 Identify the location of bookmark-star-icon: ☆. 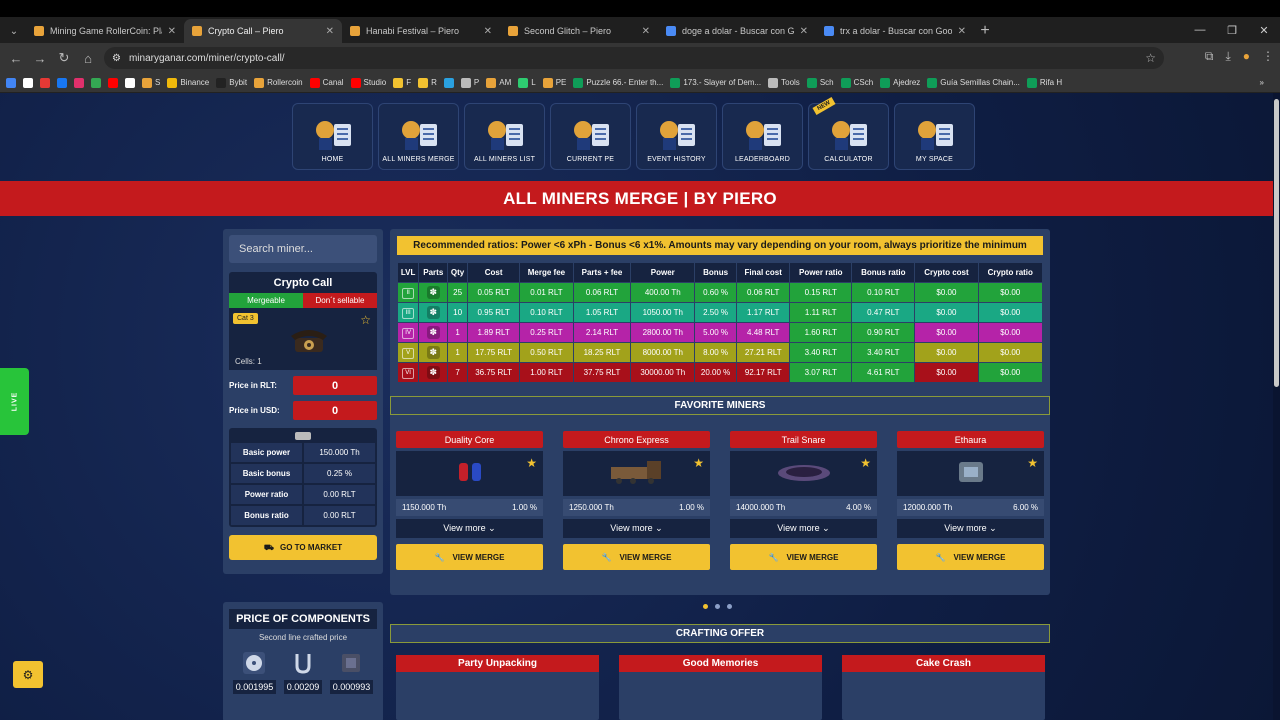
(1150, 58).